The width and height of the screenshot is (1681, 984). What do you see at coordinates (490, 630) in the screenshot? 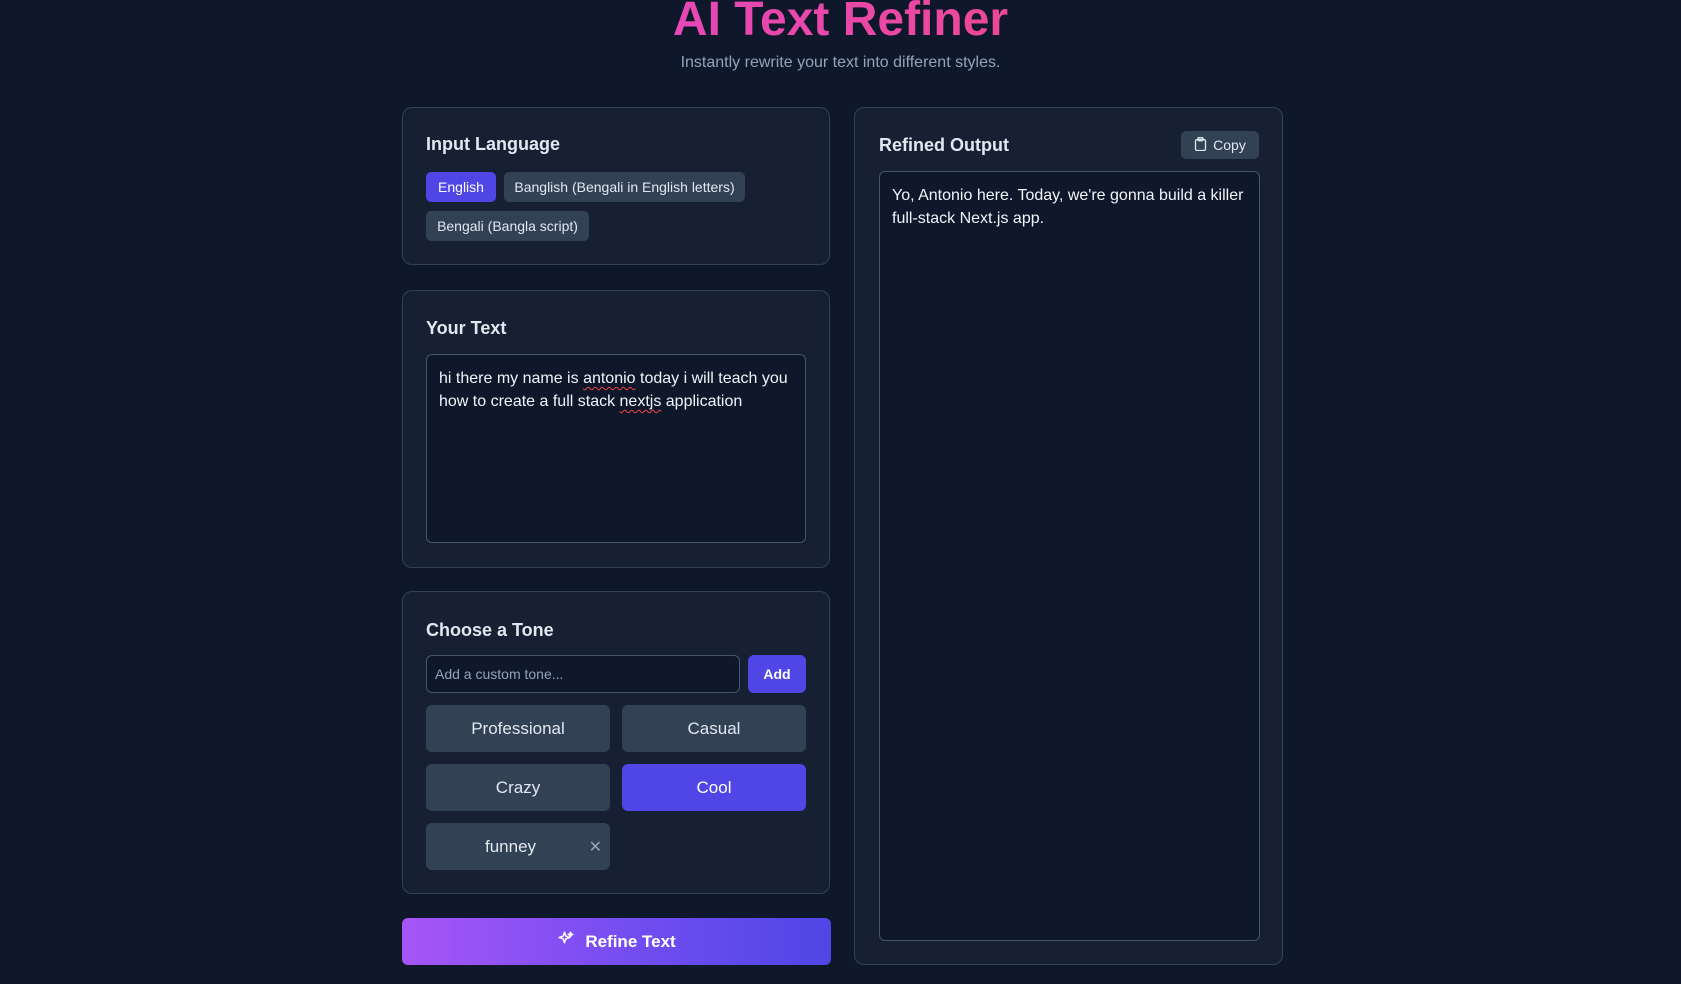
I see `tone-title: Choose a Tone` at bounding box center [490, 630].